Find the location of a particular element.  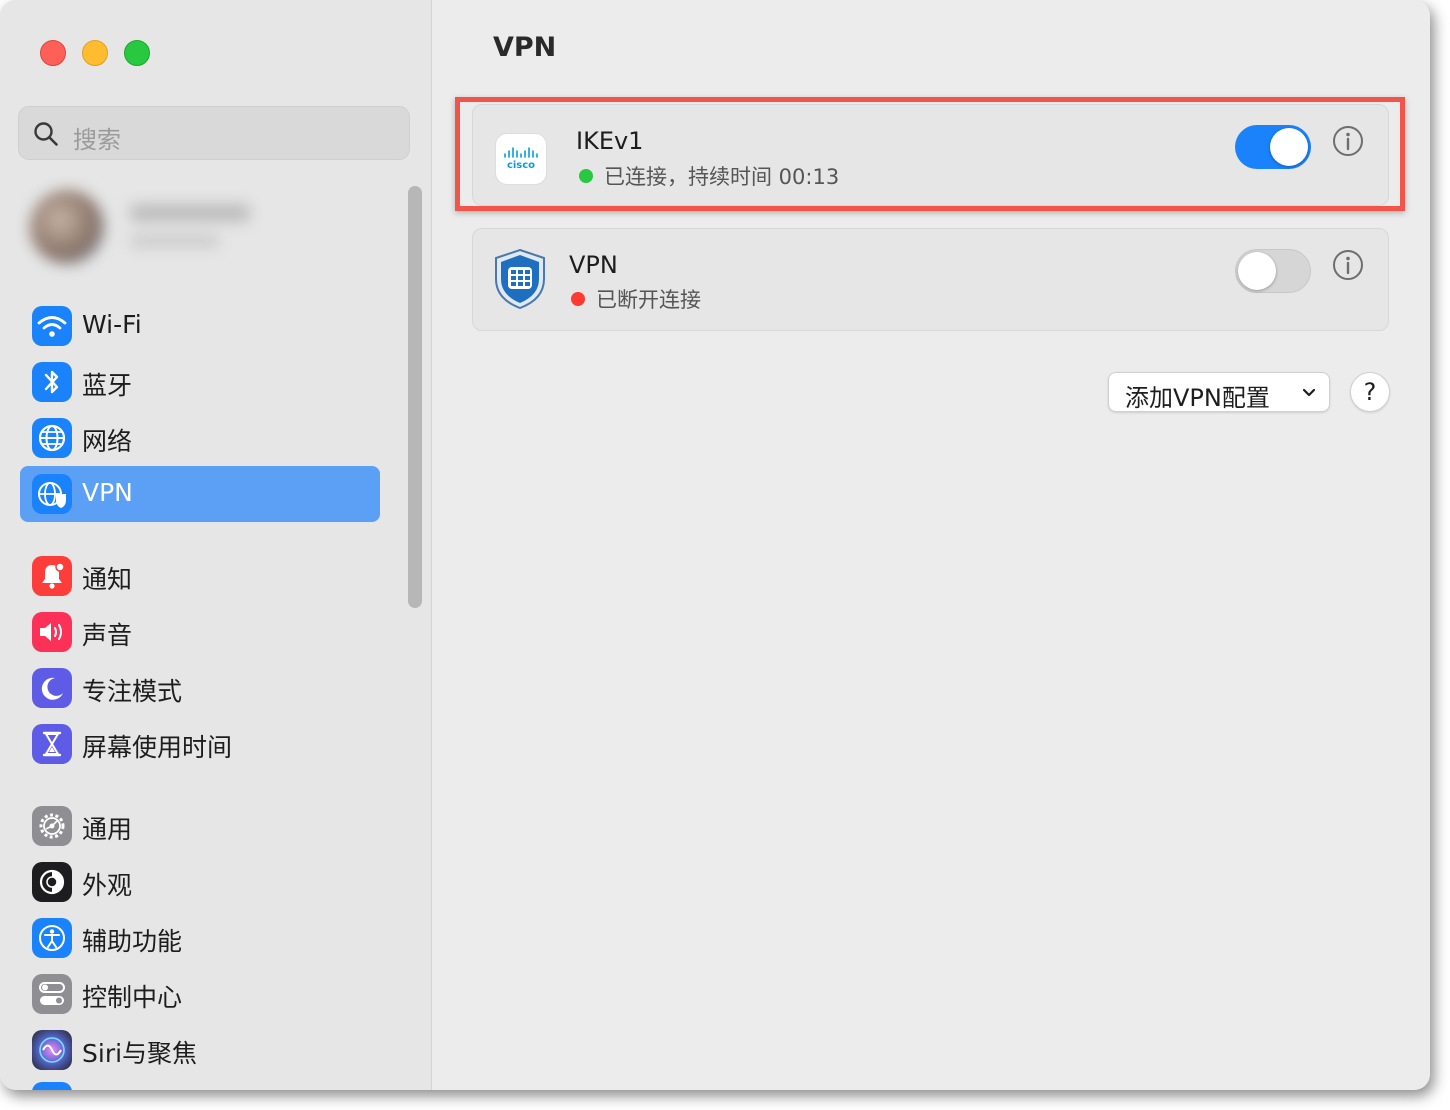

sidebar-item-label: VPN is located at coordinates (107, 492).